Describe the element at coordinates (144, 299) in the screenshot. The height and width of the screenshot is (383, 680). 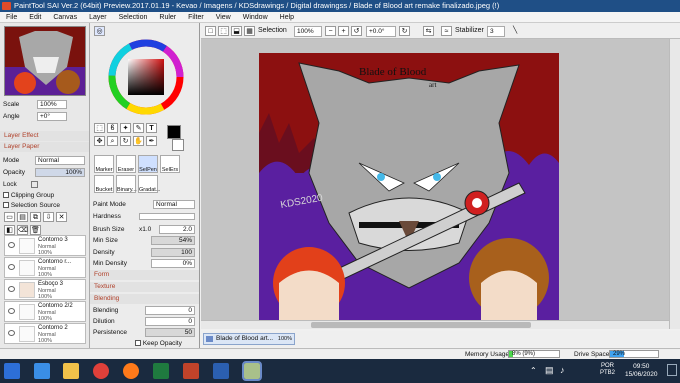
I see `blending-section: Blending` at that location.